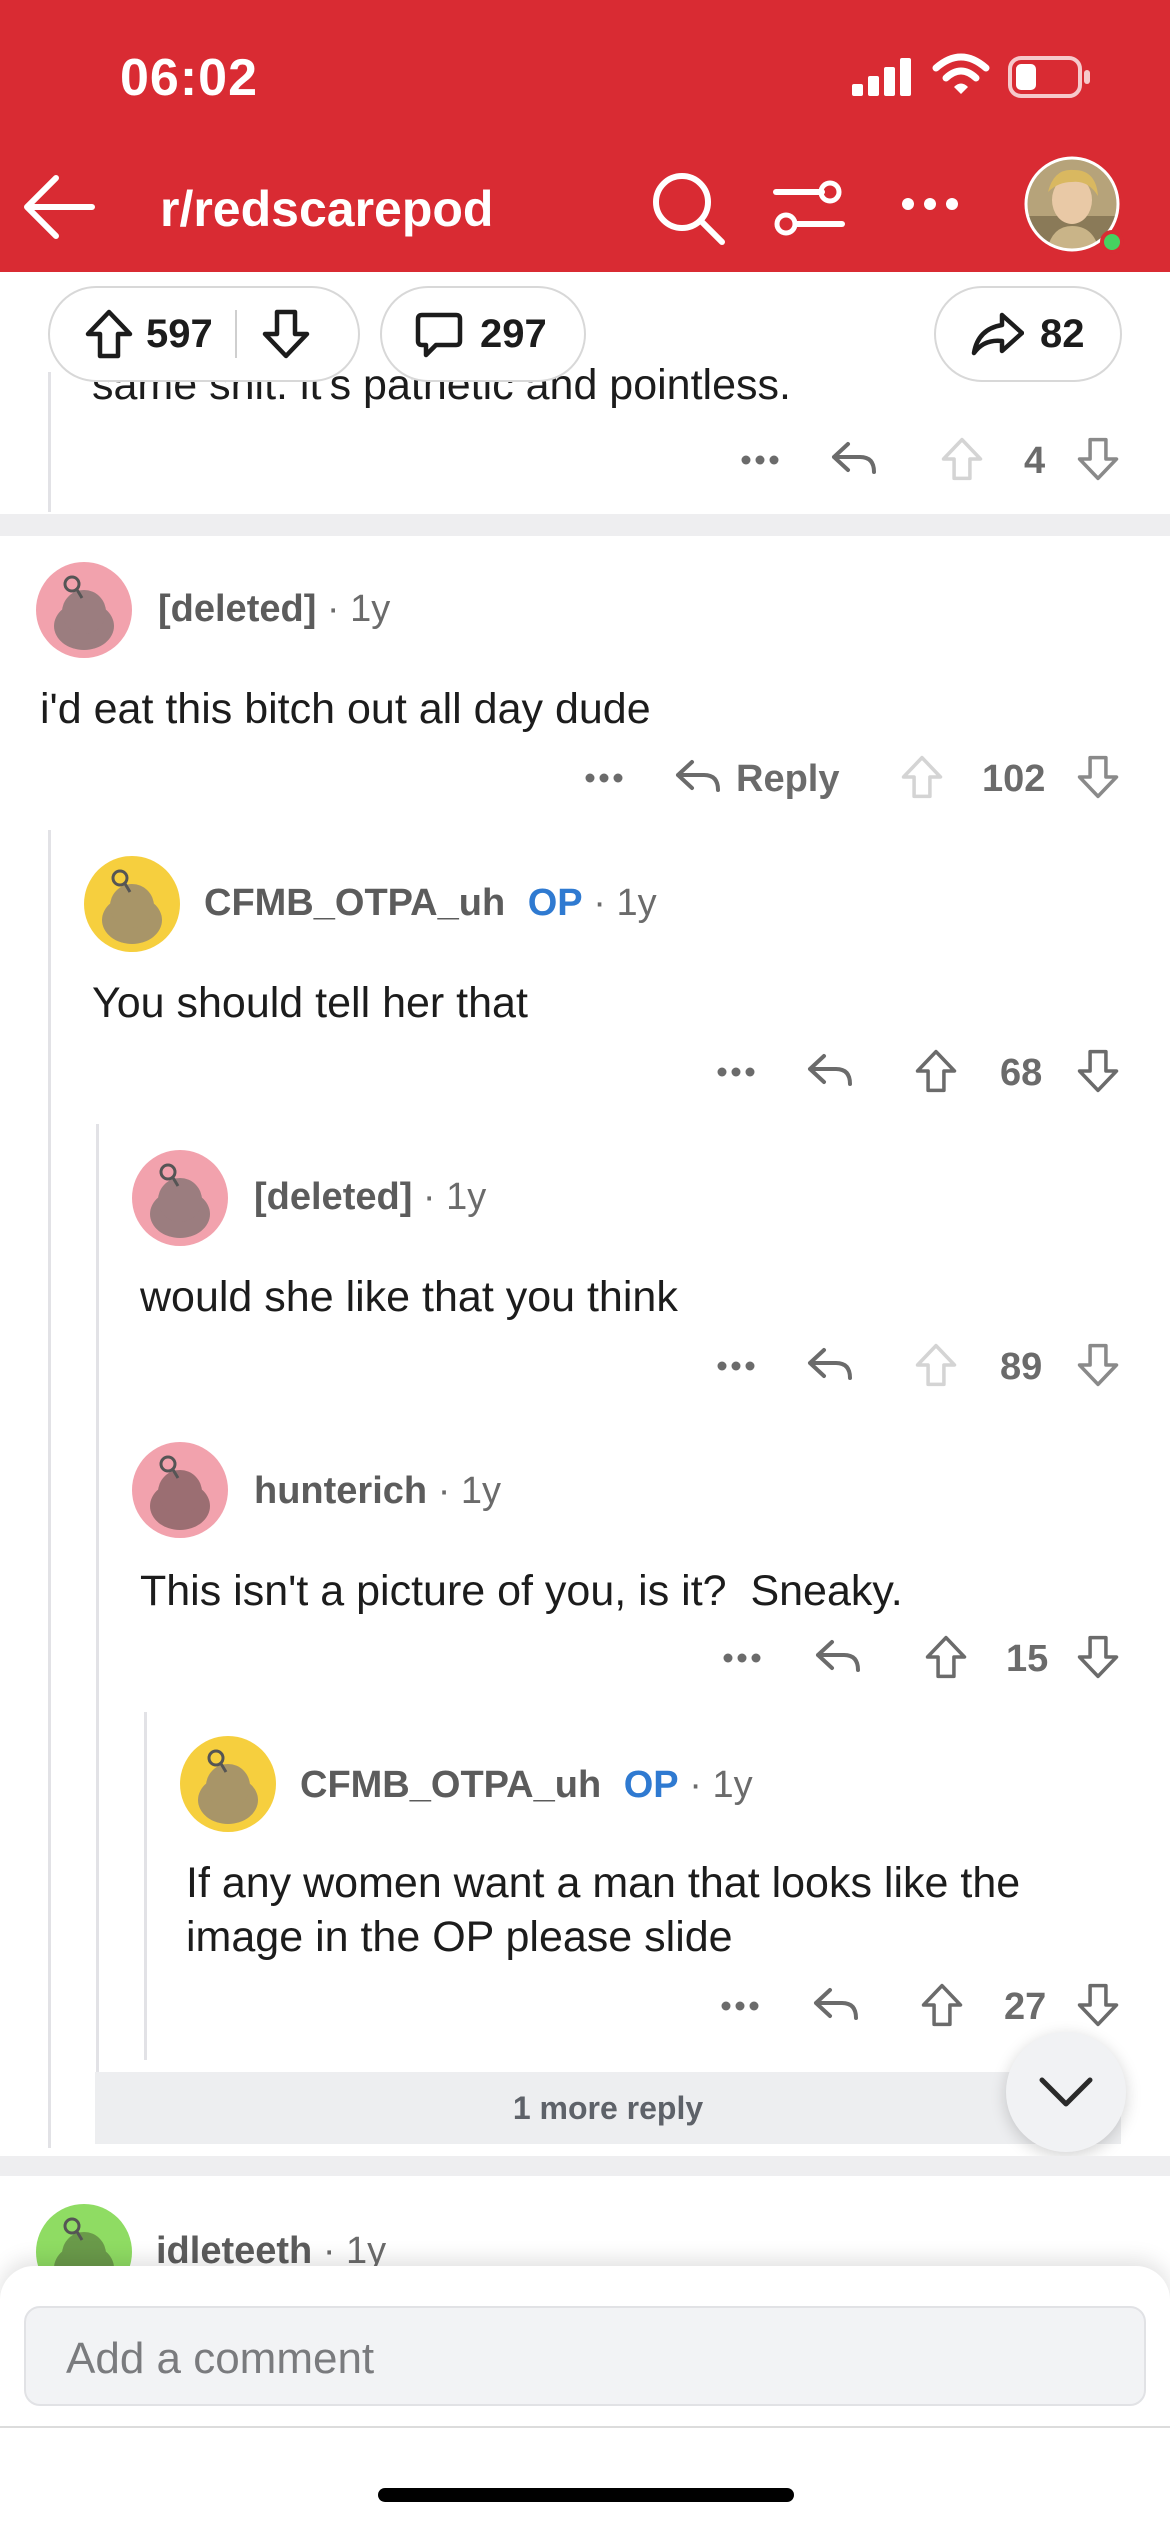 The image size is (1170, 2532). What do you see at coordinates (1049, 77) in the screenshot?
I see `battery-icon` at bounding box center [1049, 77].